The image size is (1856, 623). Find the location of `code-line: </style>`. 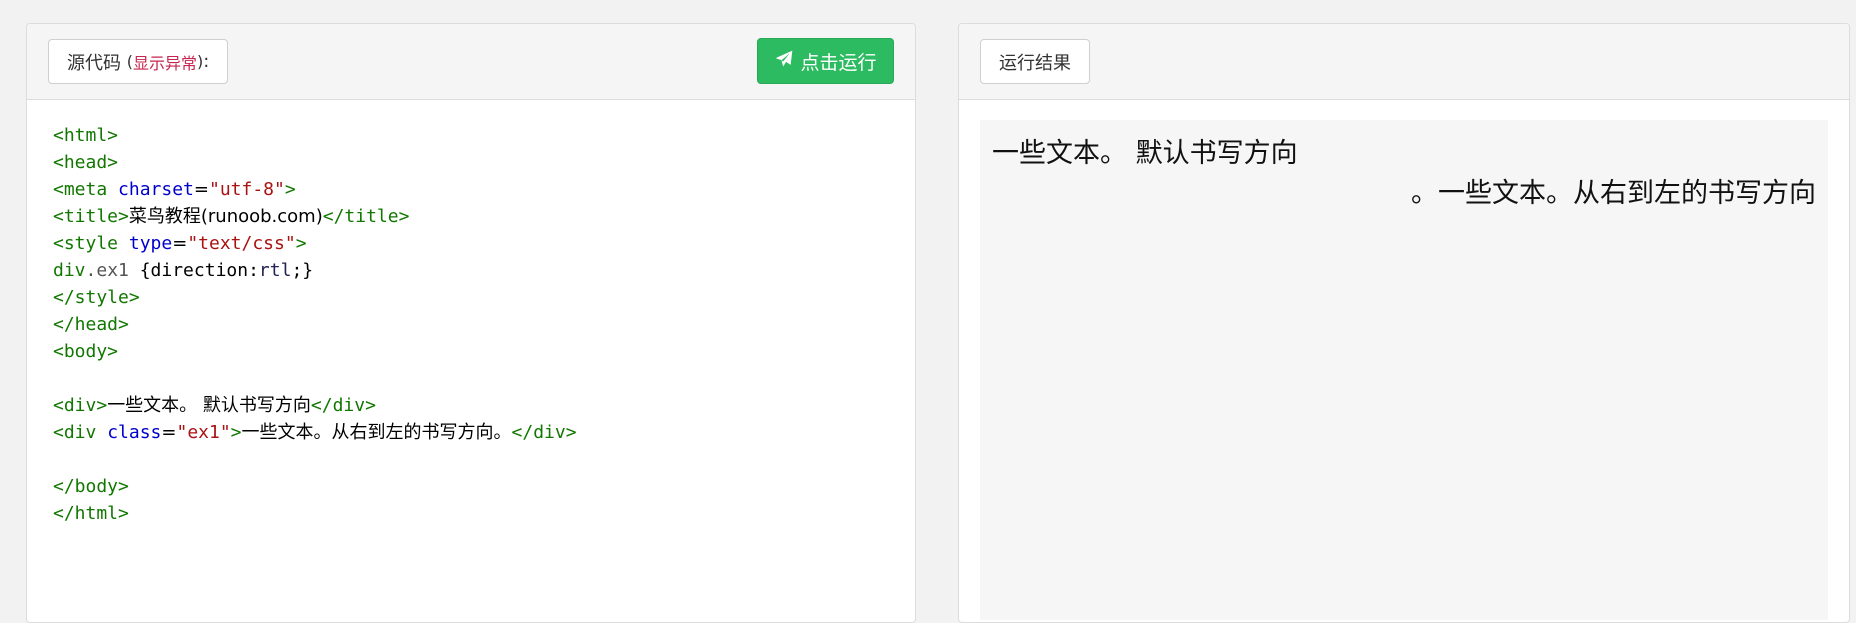

code-line: </style> is located at coordinates (96, 297).